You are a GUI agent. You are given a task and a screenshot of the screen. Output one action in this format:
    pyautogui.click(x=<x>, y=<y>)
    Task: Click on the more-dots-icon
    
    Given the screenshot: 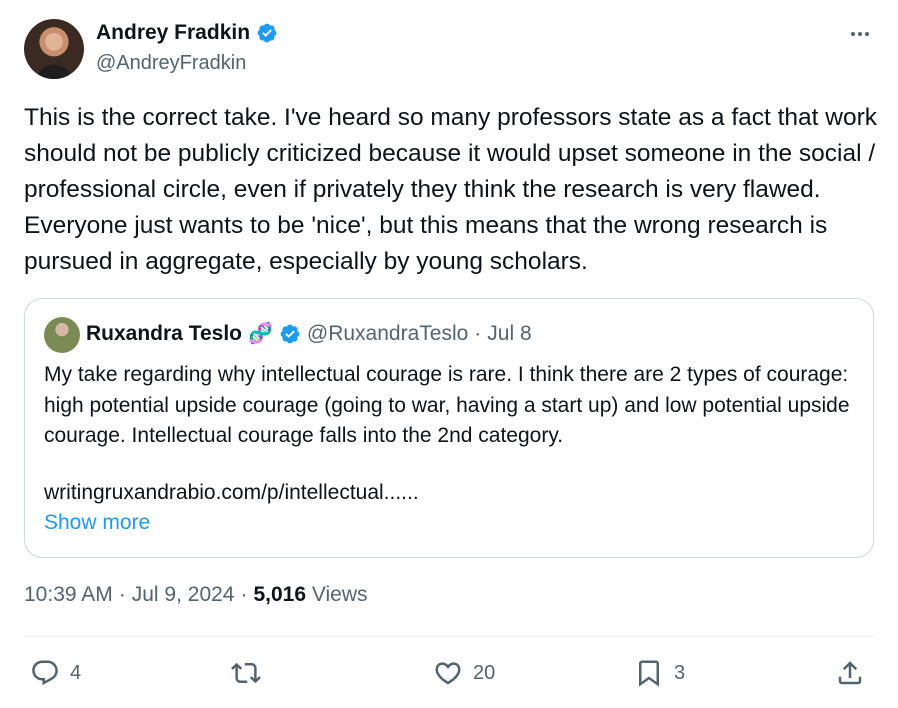 What is the action you would take?
    pyautogui.click(x=860, y=34)
    